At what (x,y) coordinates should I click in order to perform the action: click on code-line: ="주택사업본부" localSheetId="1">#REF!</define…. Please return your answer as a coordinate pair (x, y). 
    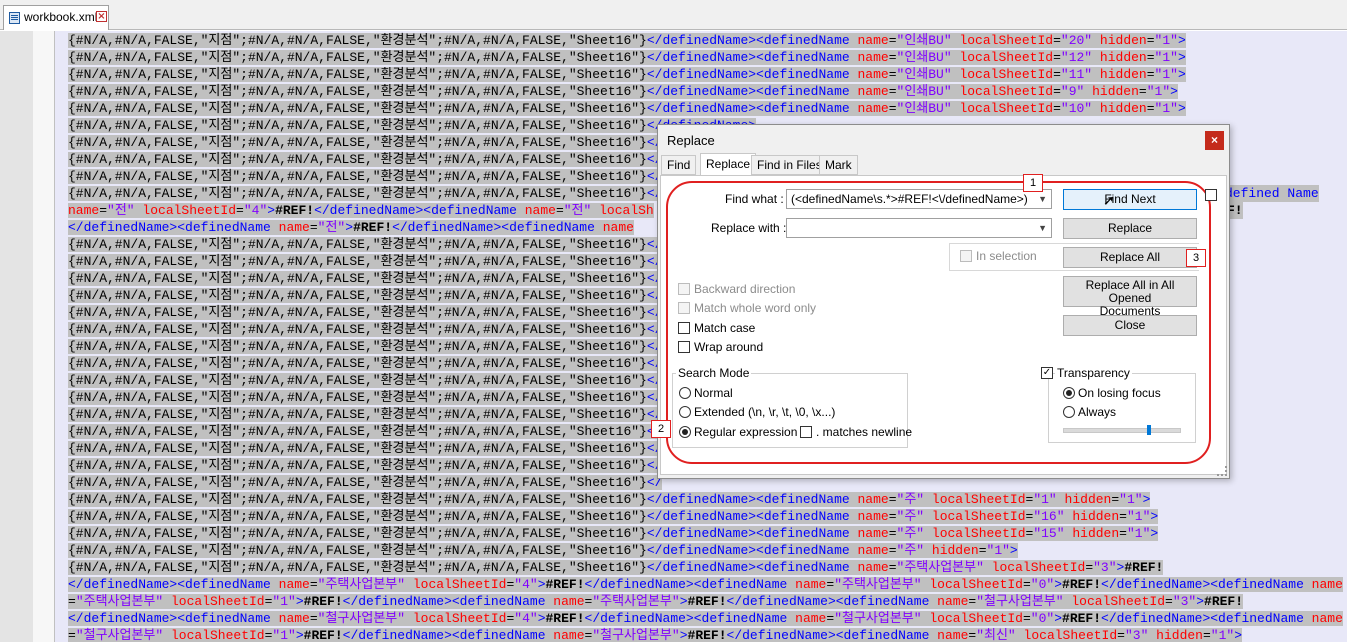
    Looking at the image, I should click on (656, 601).